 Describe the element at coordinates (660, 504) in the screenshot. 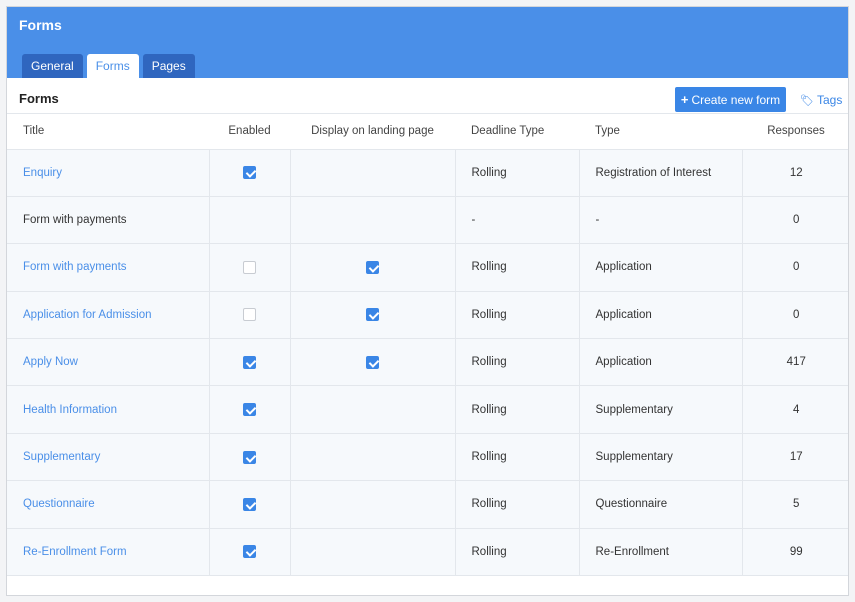

I see `cell-type: Questionnaire` at that location.